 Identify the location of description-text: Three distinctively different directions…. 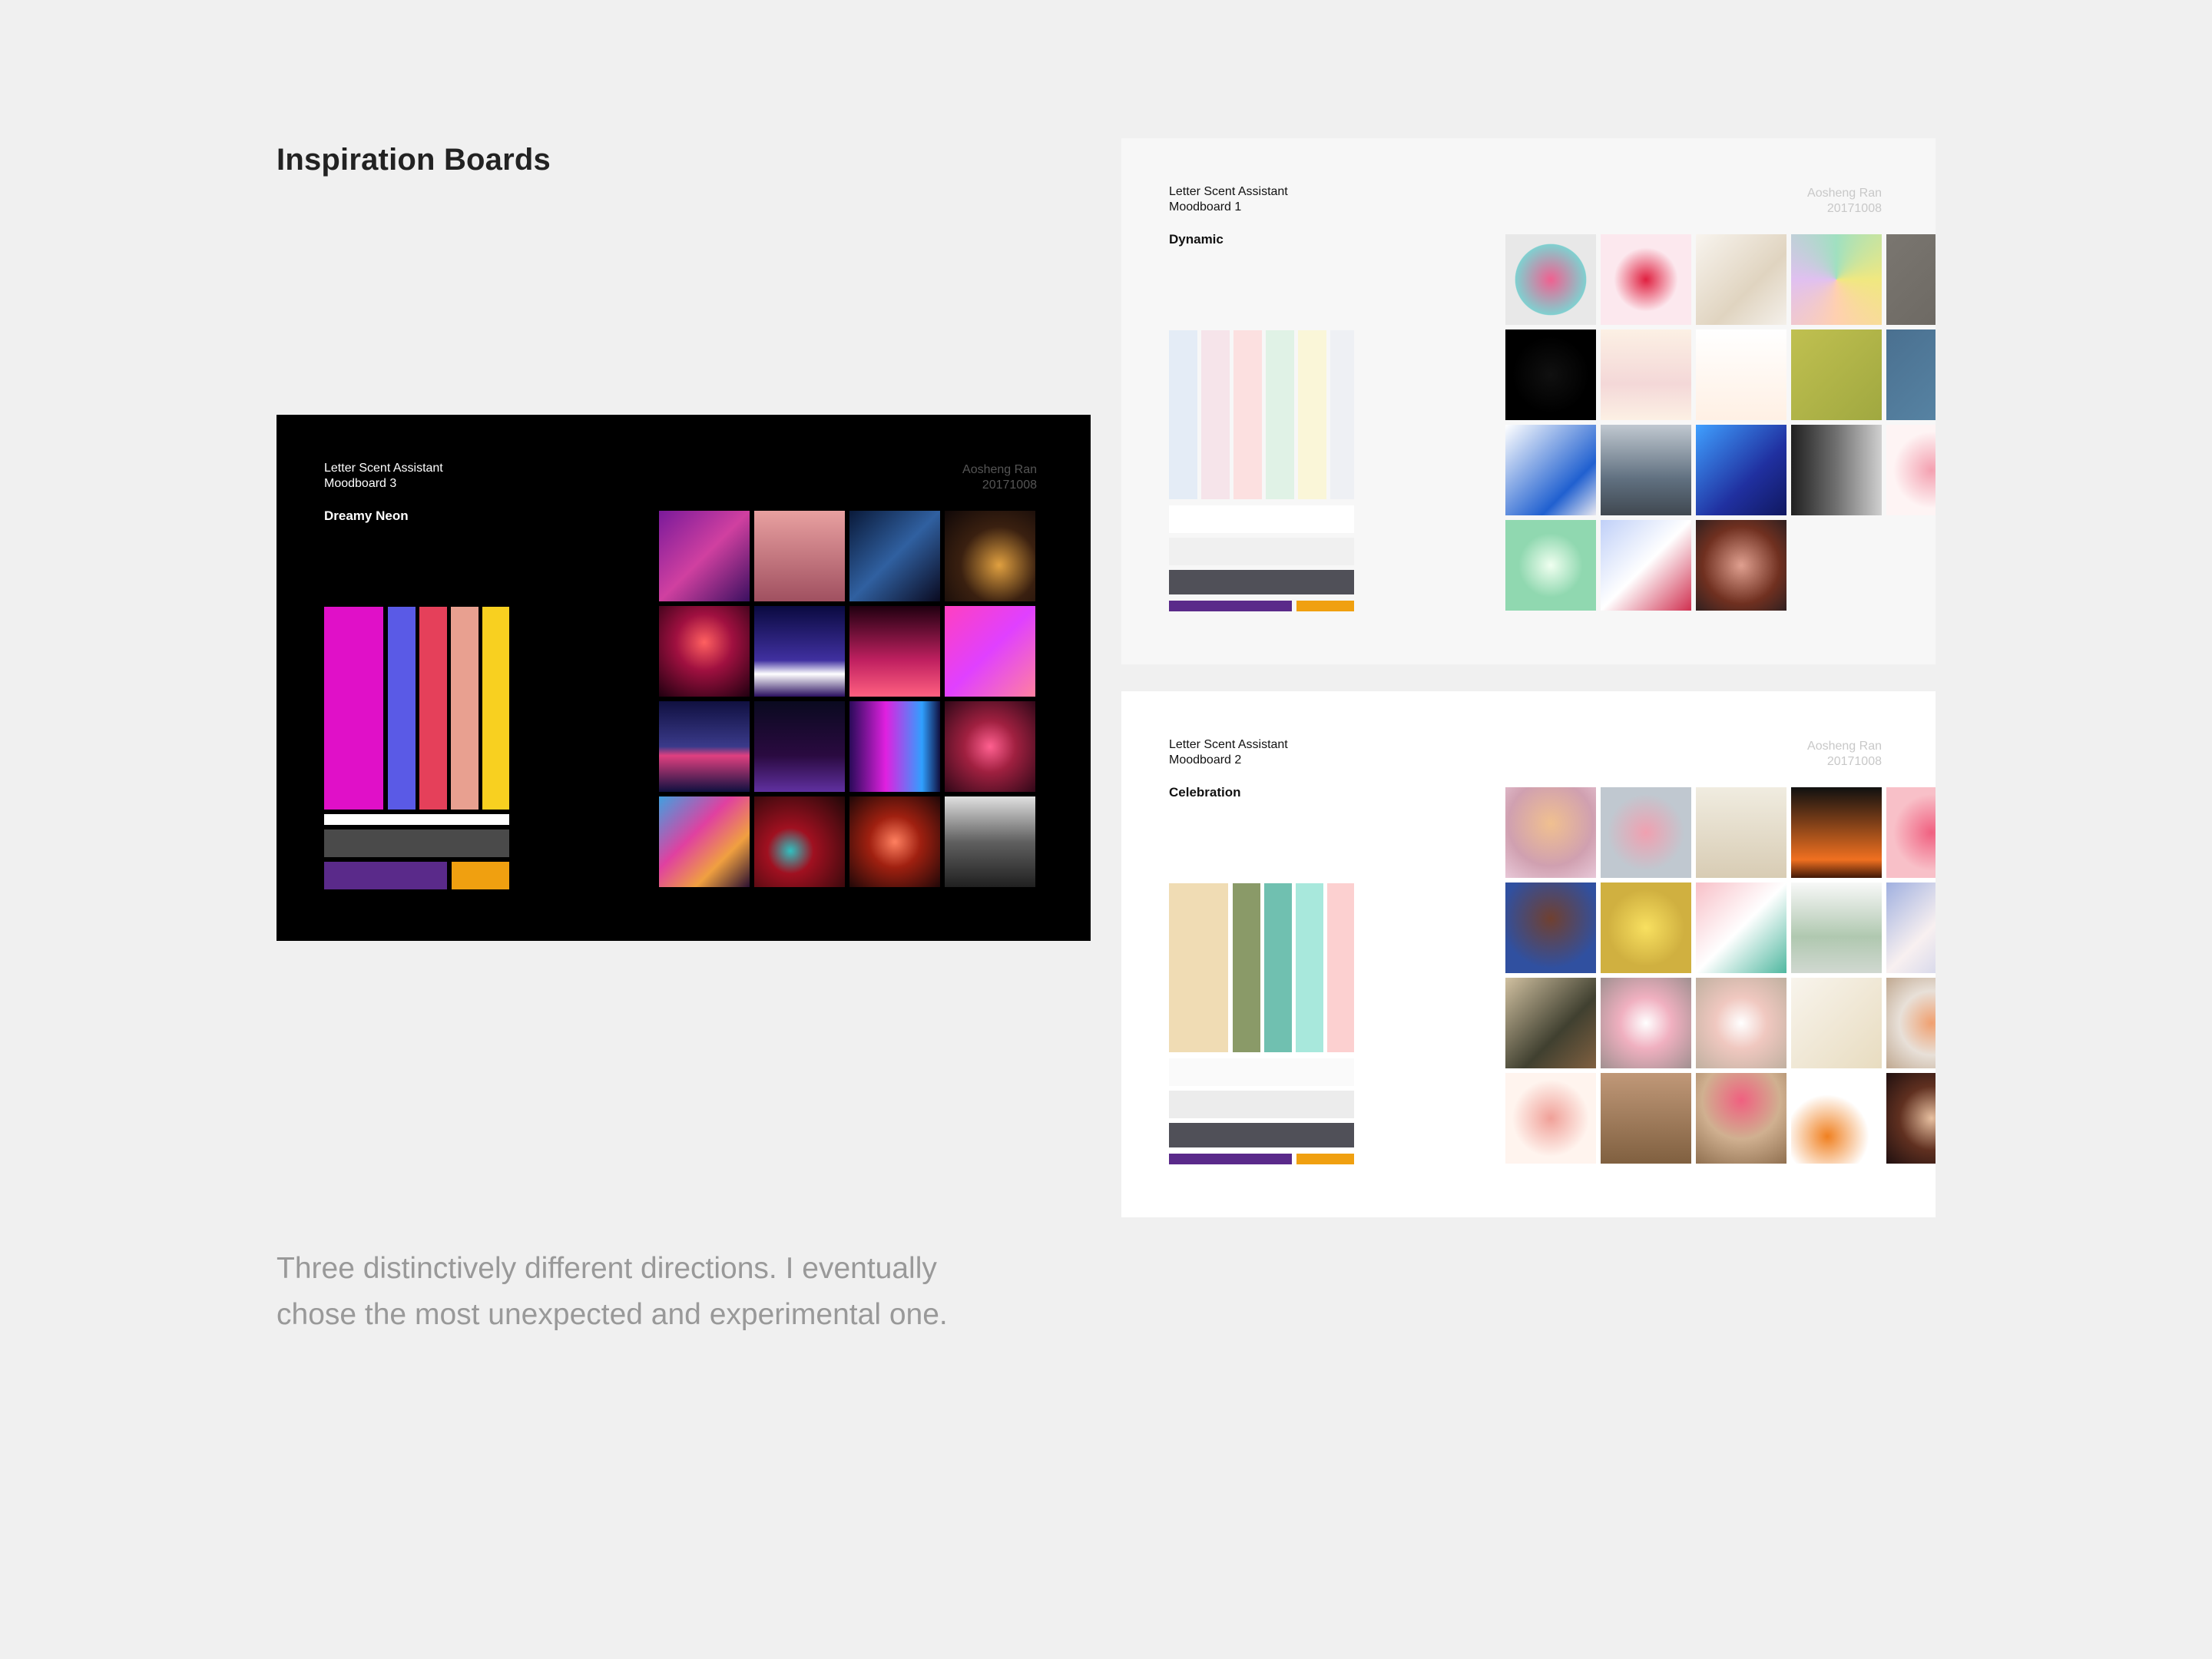
(612, 1291).